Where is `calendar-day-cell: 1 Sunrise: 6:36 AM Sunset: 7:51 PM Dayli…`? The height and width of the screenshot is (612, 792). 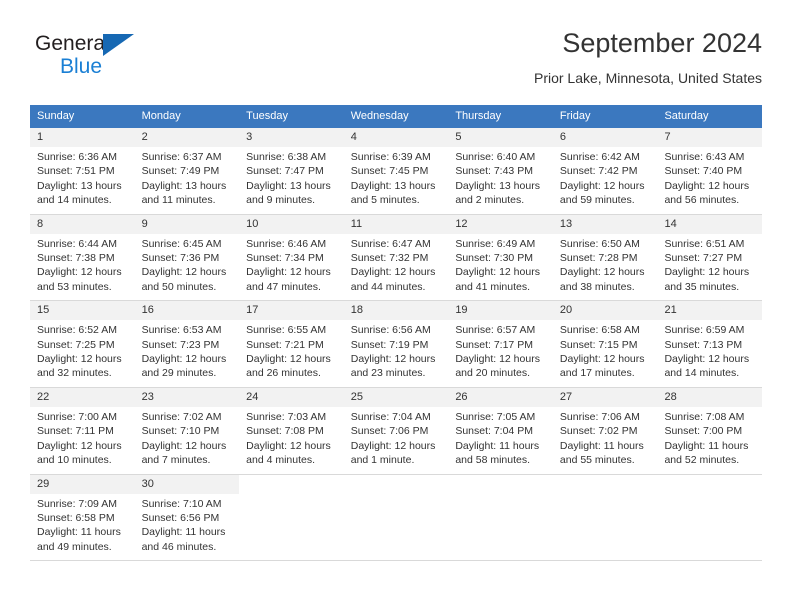 calendar-day-cell: 1 Sunrise: 6:36 AM Sunset: 7:51 PM Dayli… is located at coordinates (82, 171).